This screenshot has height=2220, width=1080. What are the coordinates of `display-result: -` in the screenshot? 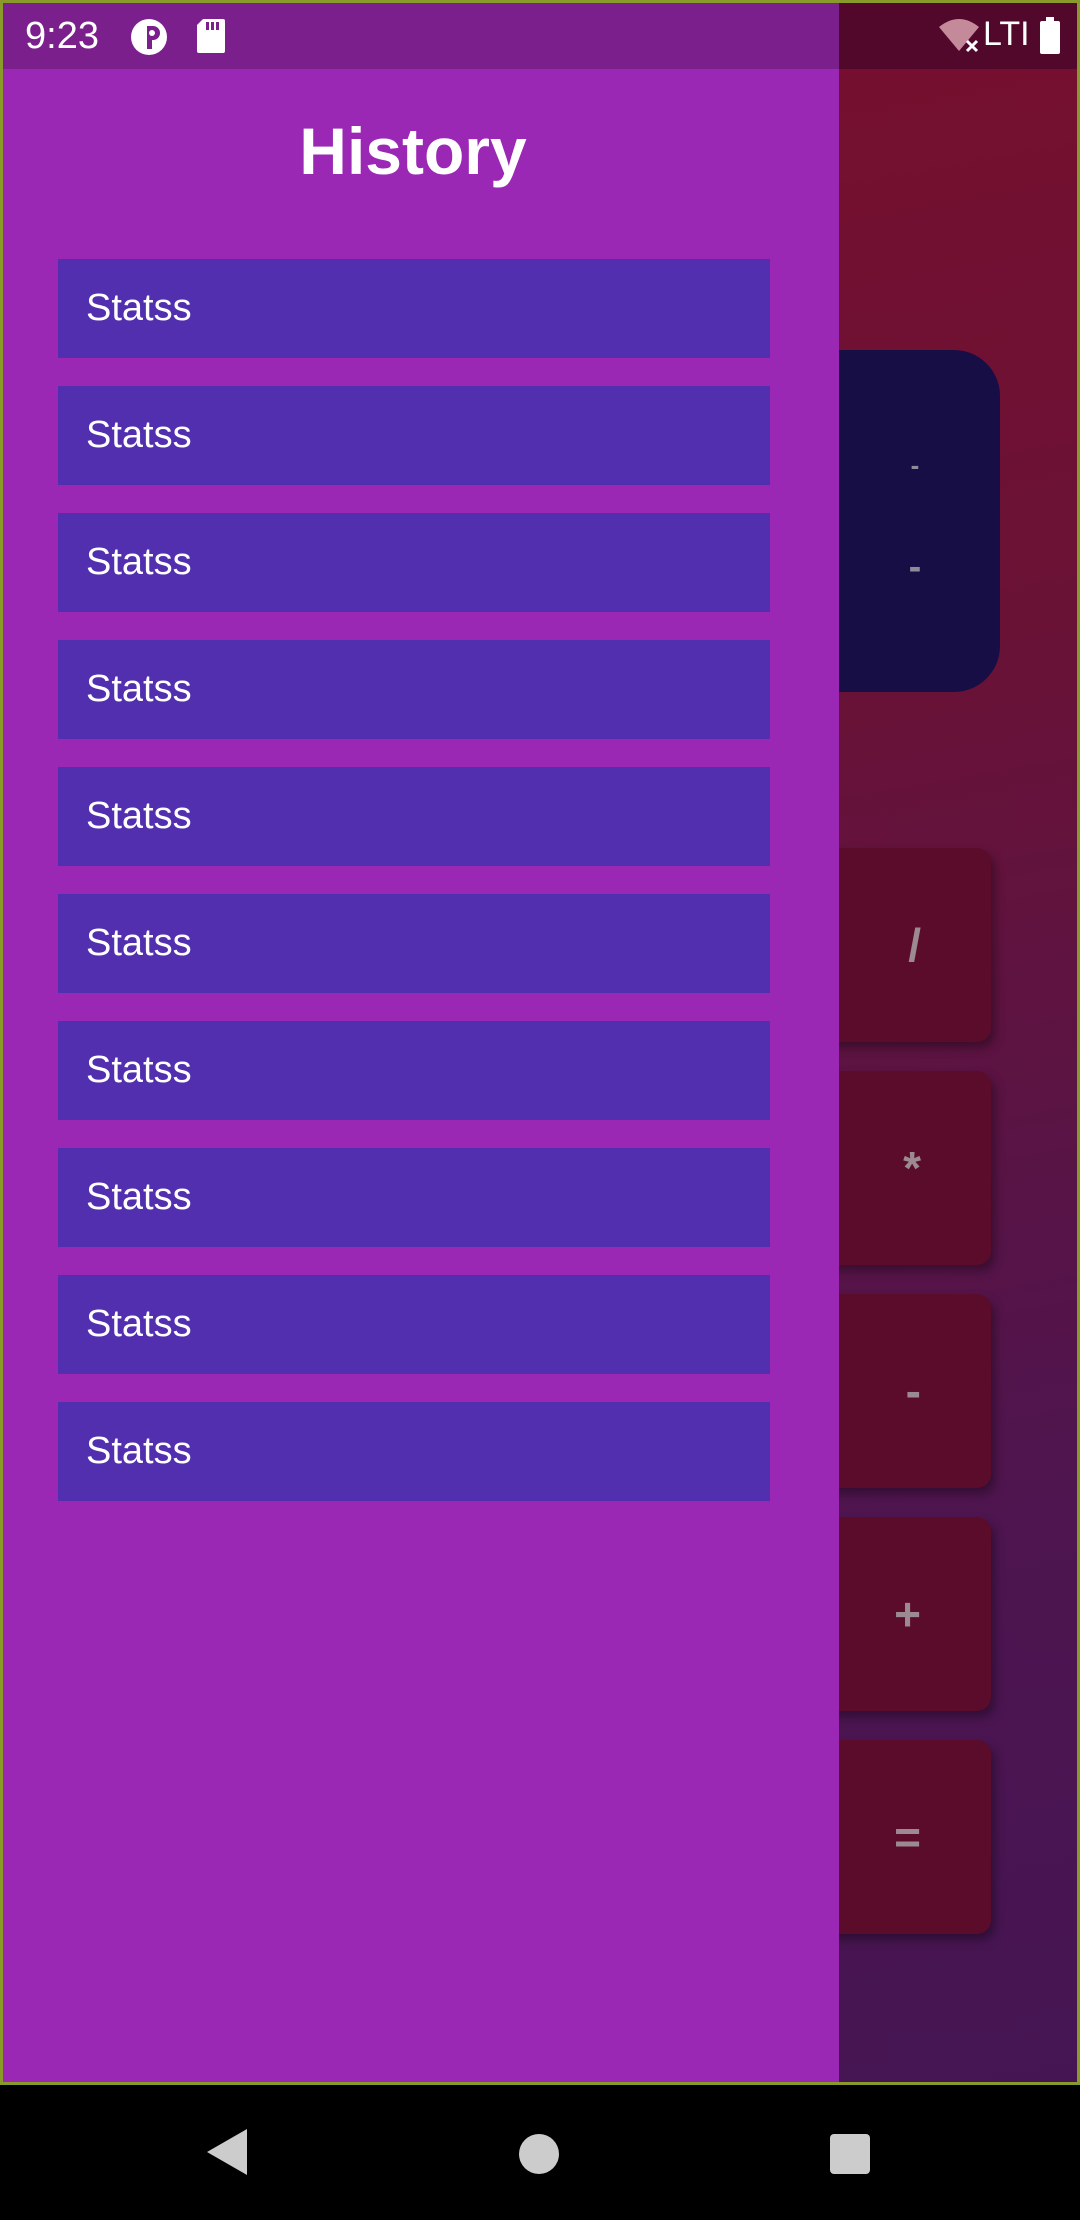 It's located at (915, 567).